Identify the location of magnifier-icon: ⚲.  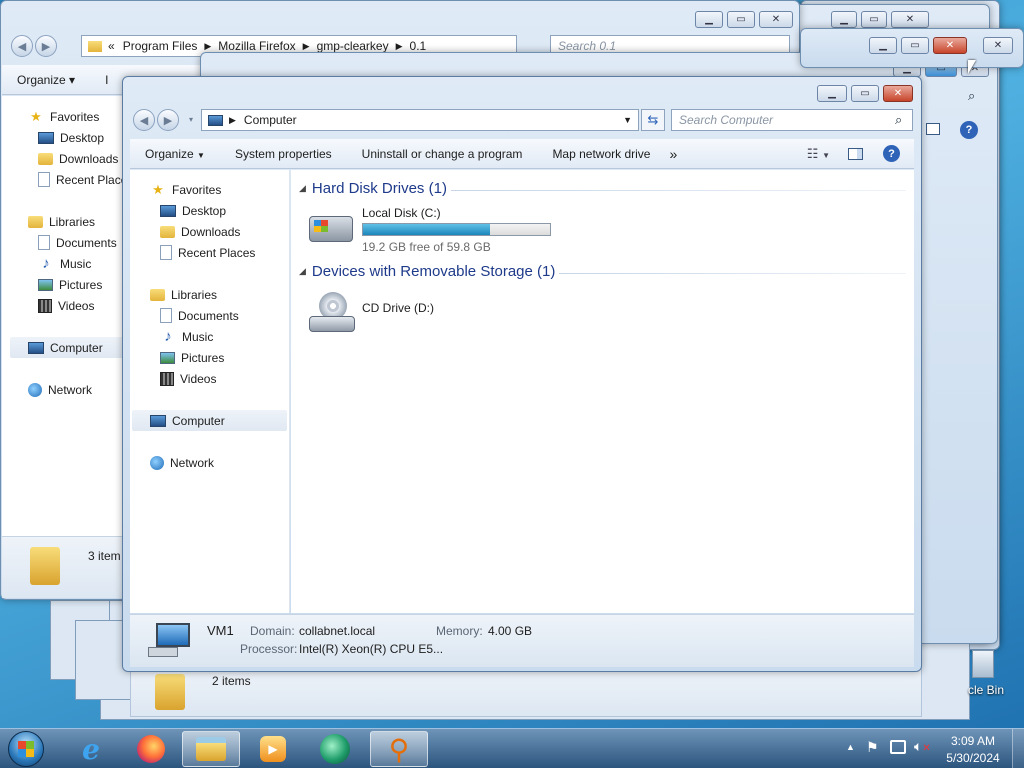
(399, 749).